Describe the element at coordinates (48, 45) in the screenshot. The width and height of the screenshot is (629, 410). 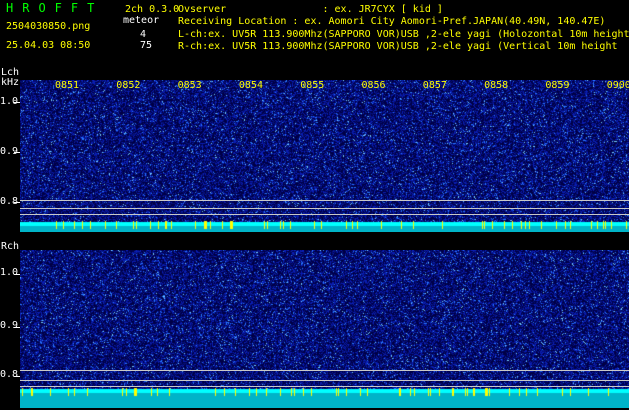
I see `datetime-label: 25.04.03 08:50` at that location.